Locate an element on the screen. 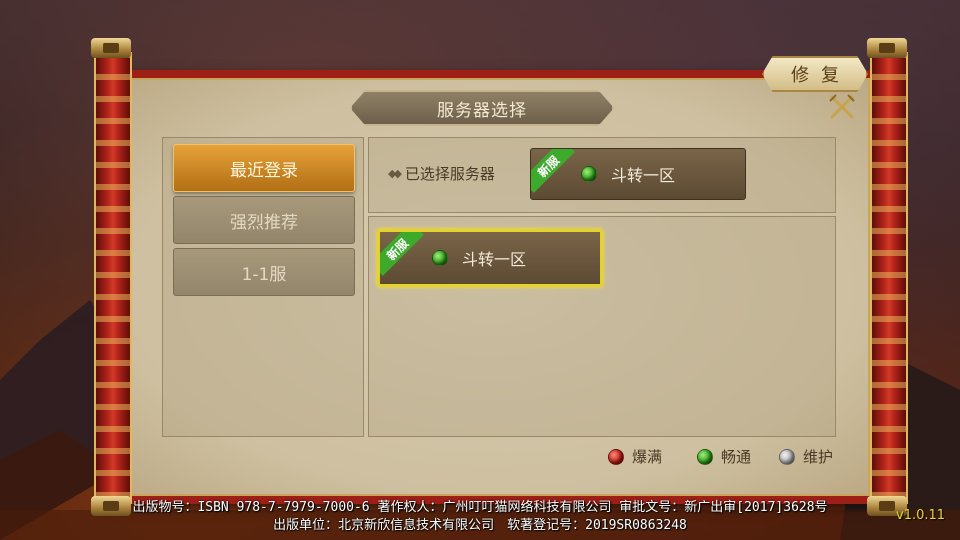 This screenshot has width=960, height=540. close-button is located at coordinates (842, 107).